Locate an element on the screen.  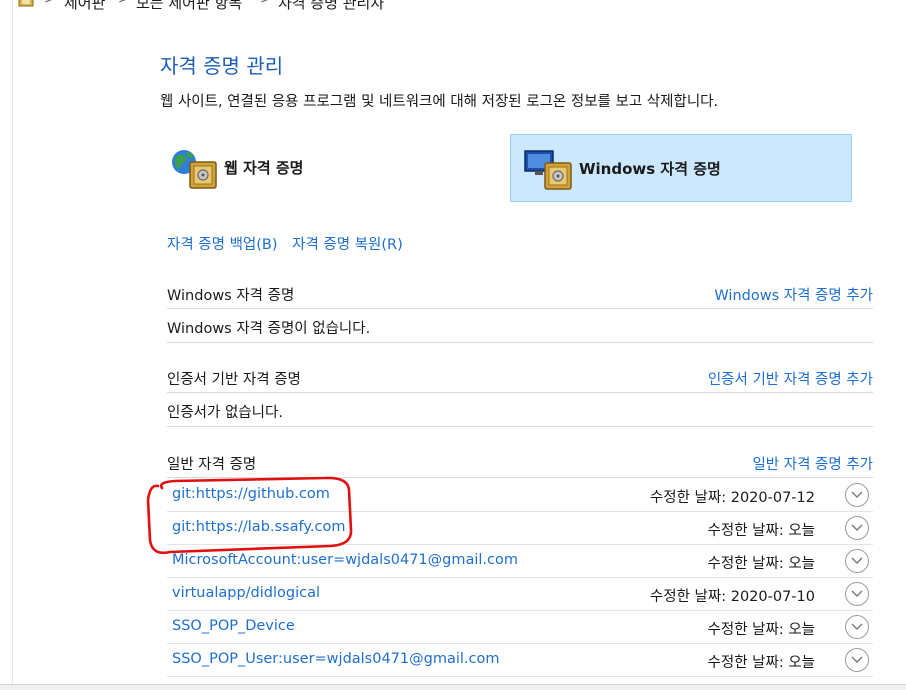
credential-row: git:https://lab.ssafy.com 수정한 날짜: 오늘 is located at coordinates (520, 528).